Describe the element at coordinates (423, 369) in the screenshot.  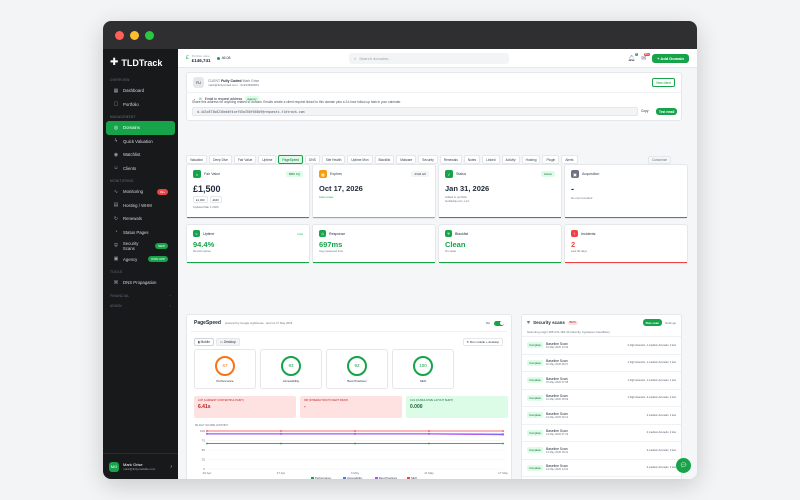
I see `score-seo: 100 SEO` at that location.